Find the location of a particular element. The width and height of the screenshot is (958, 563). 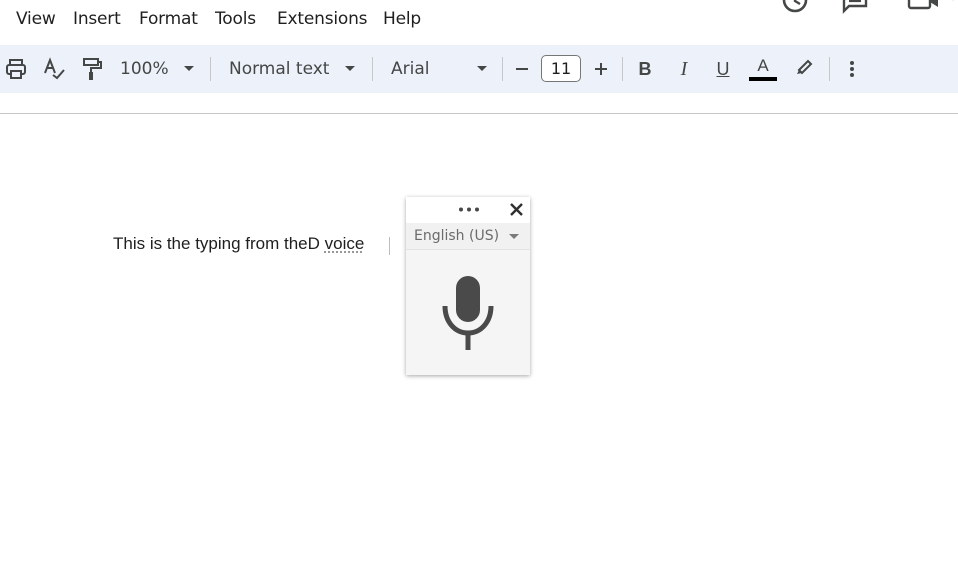

minus-icon is located at coordinates (522, 69).